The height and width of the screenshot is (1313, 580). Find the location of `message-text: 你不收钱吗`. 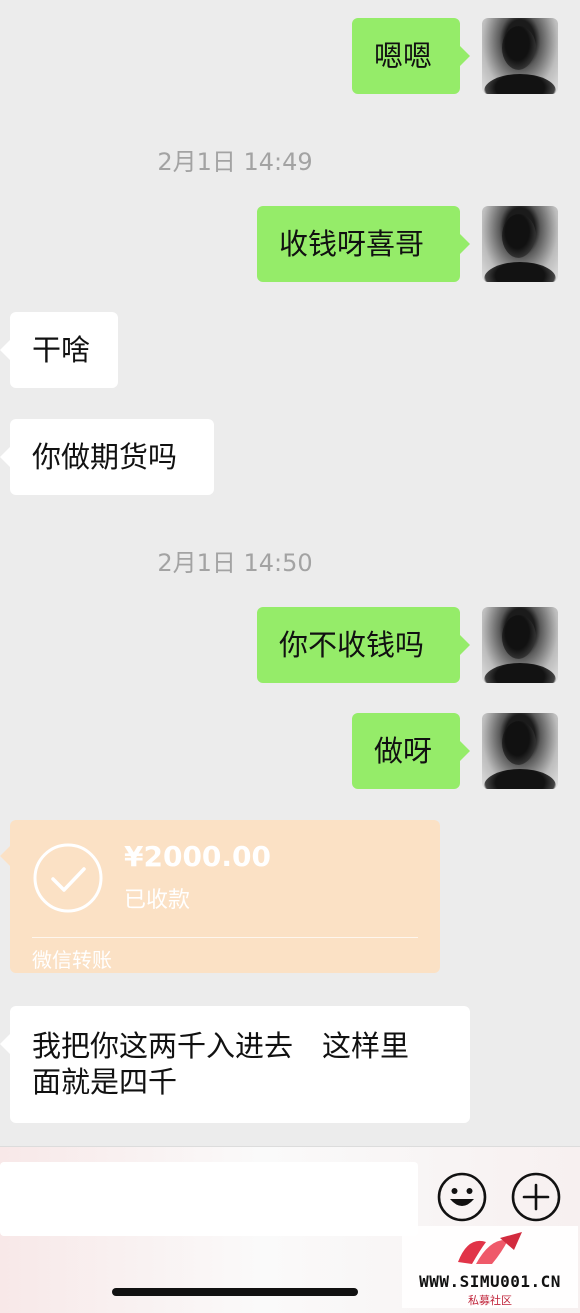

message-text: 你不收钱吗 is located at coordinates (352, 645).